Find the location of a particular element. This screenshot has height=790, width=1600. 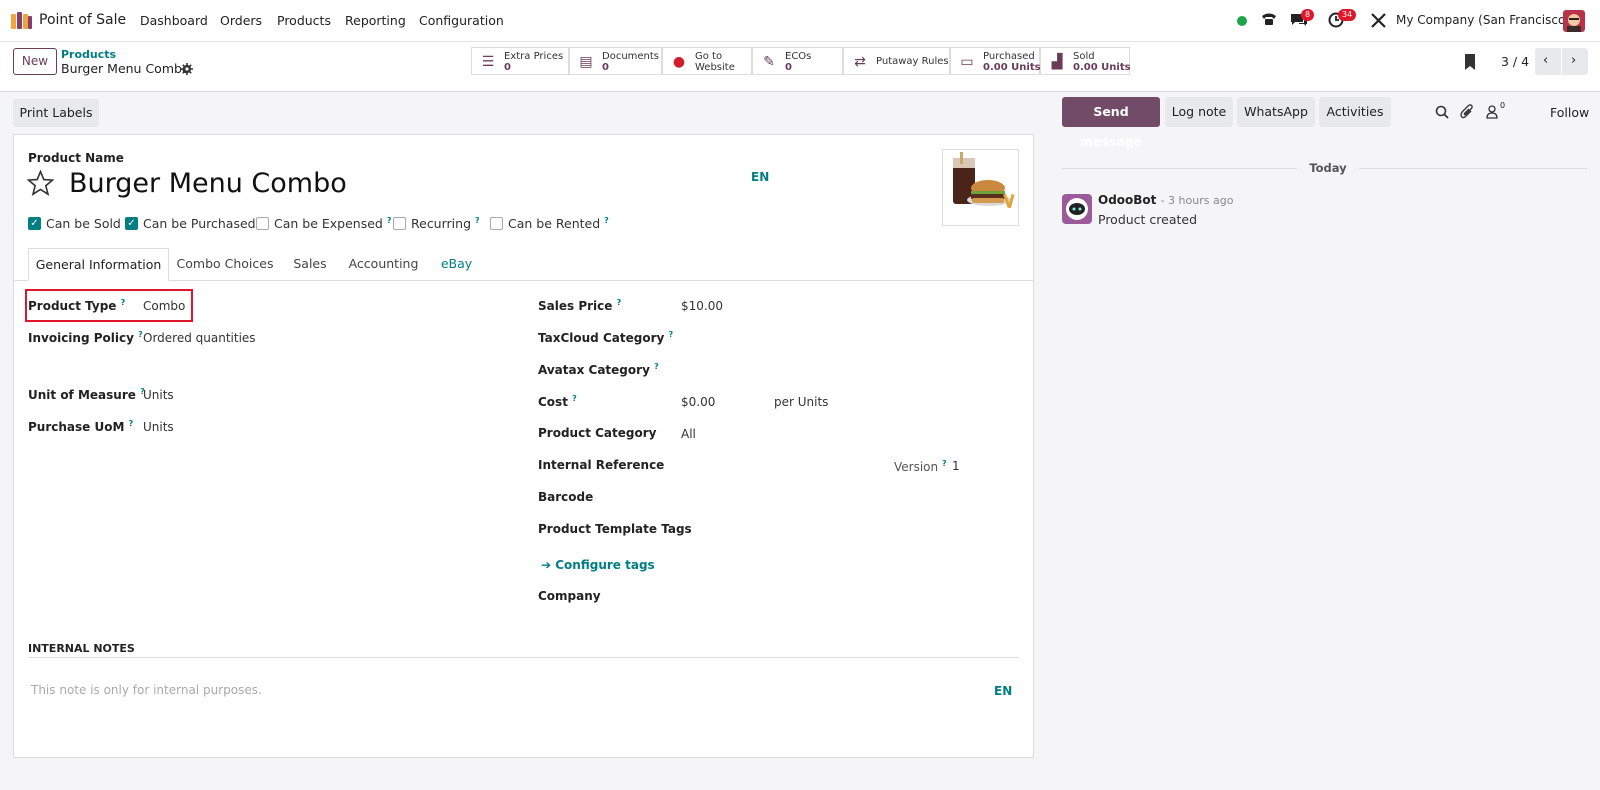

gear-icon is located at coordinates (187, 69).